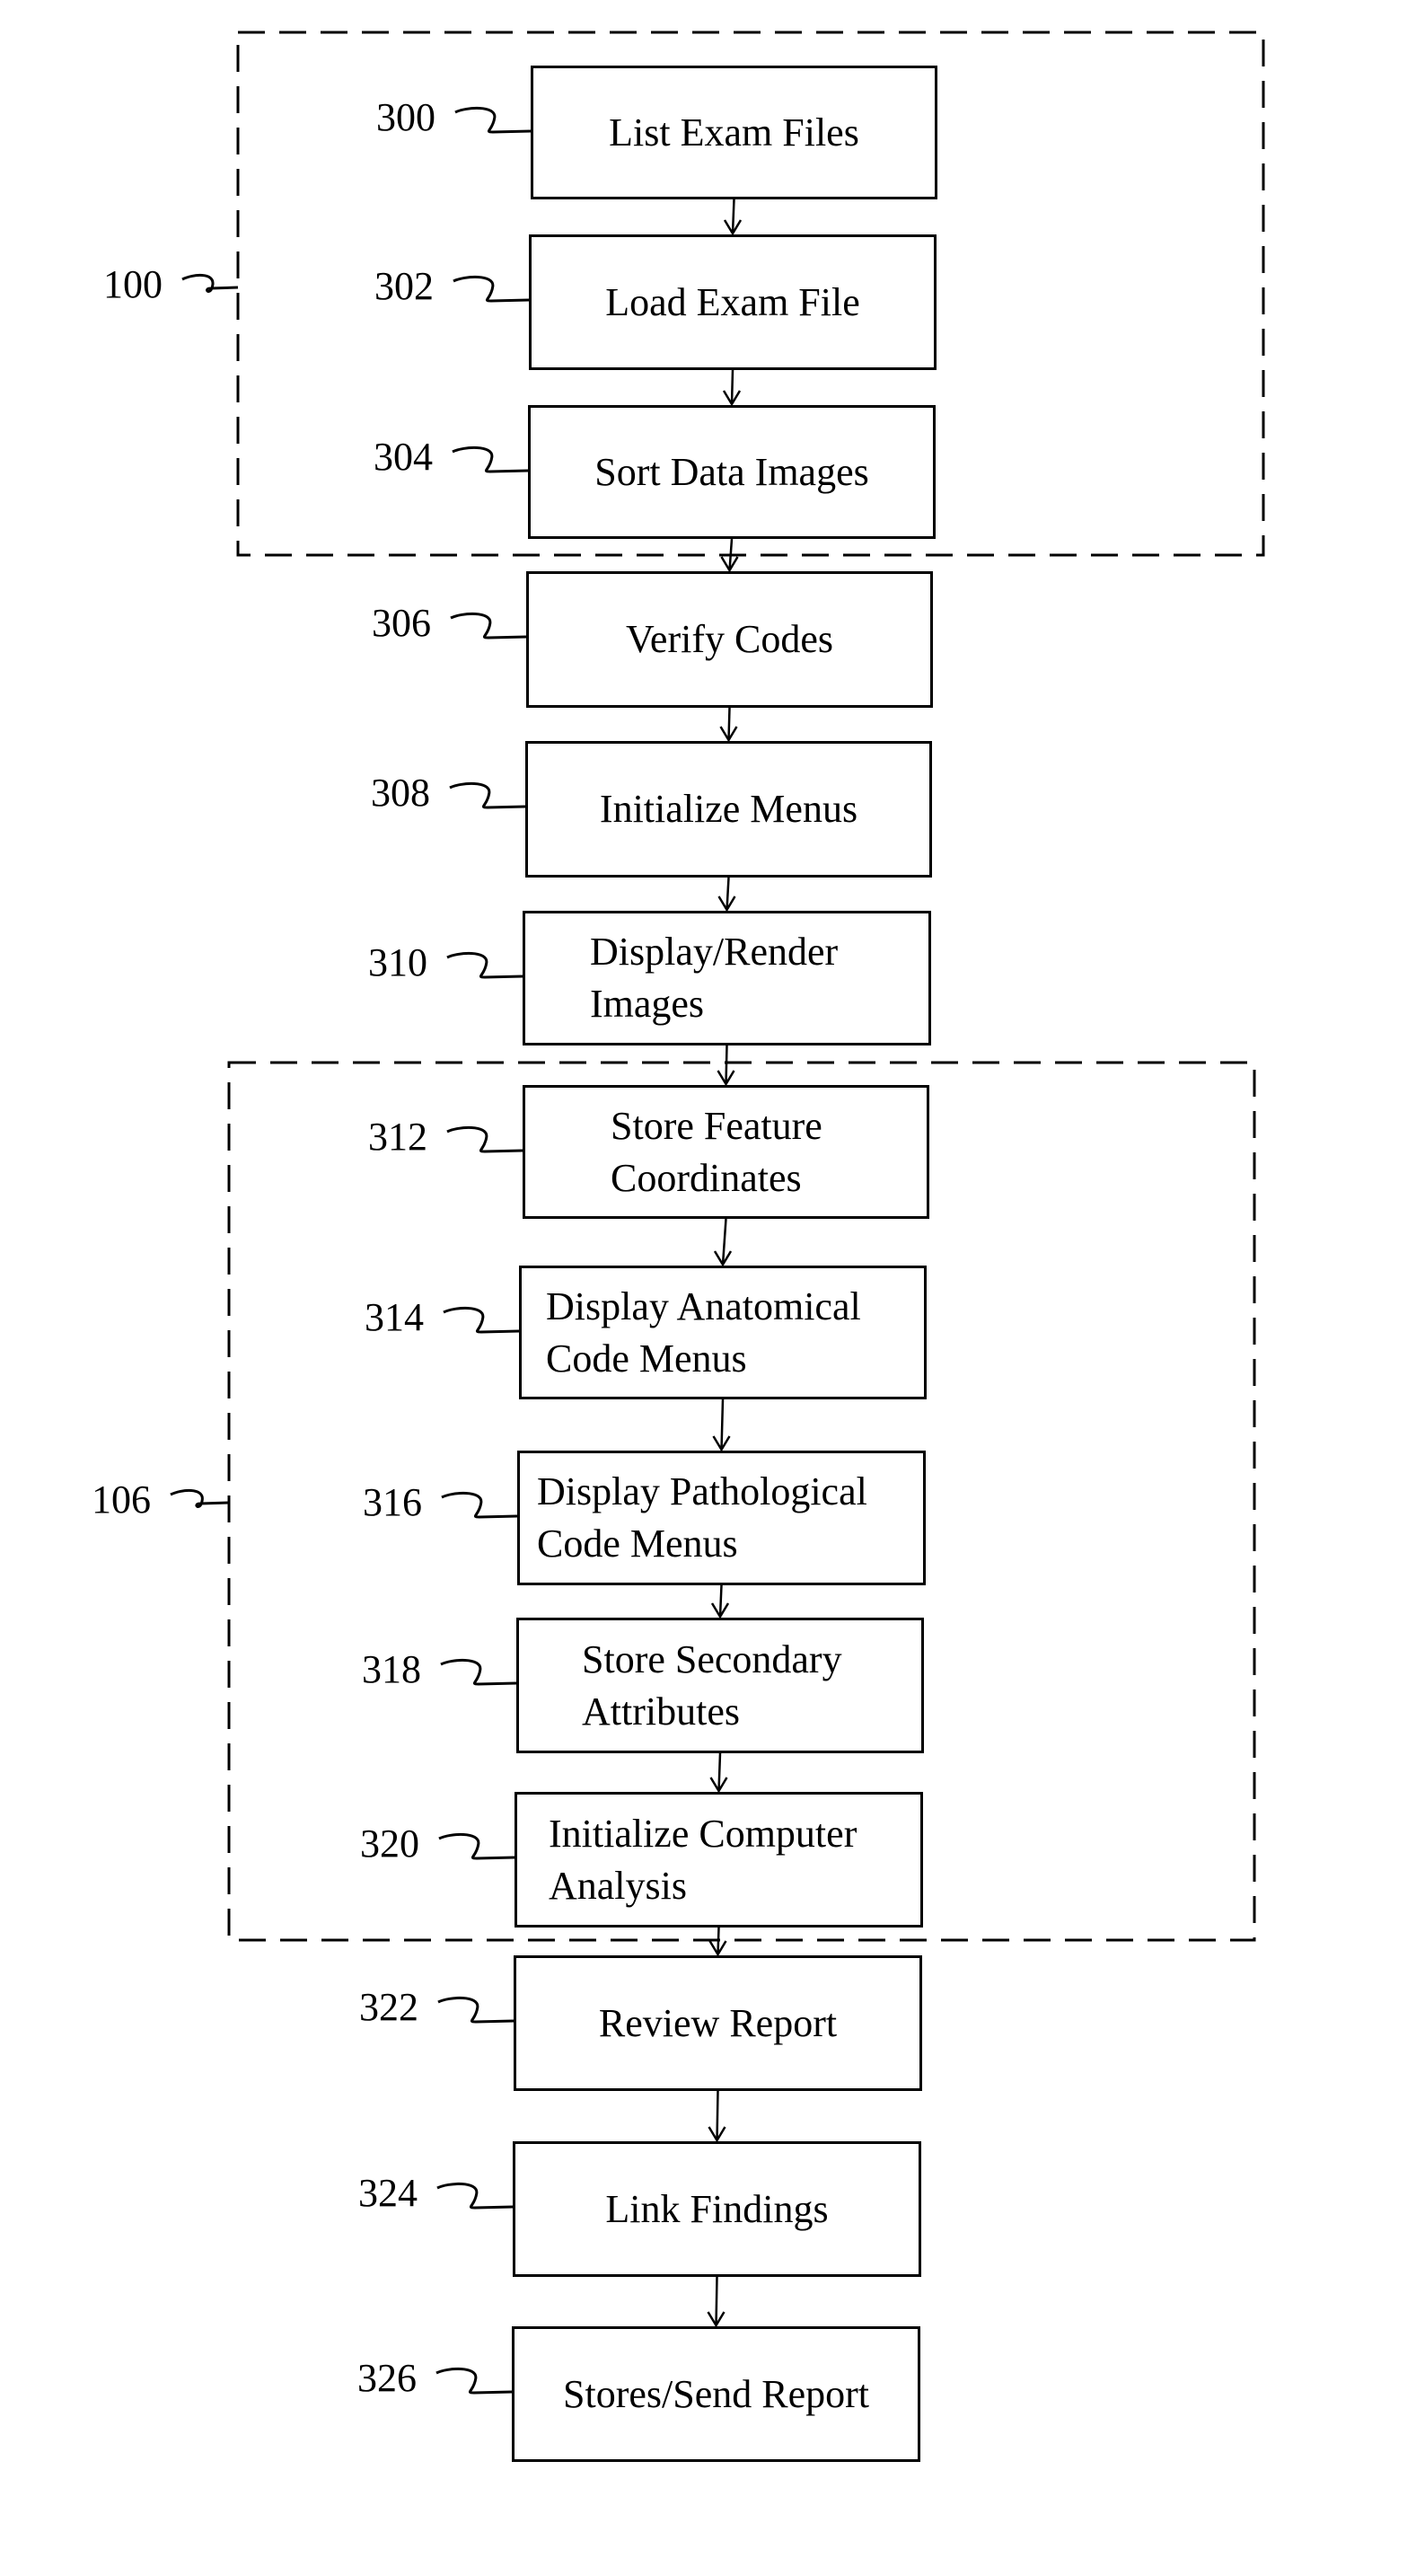 Image resolution: width=1416 pixels, height=2576 pixels. I want to click on step-ref-label-306: 306, so click(402, 623).